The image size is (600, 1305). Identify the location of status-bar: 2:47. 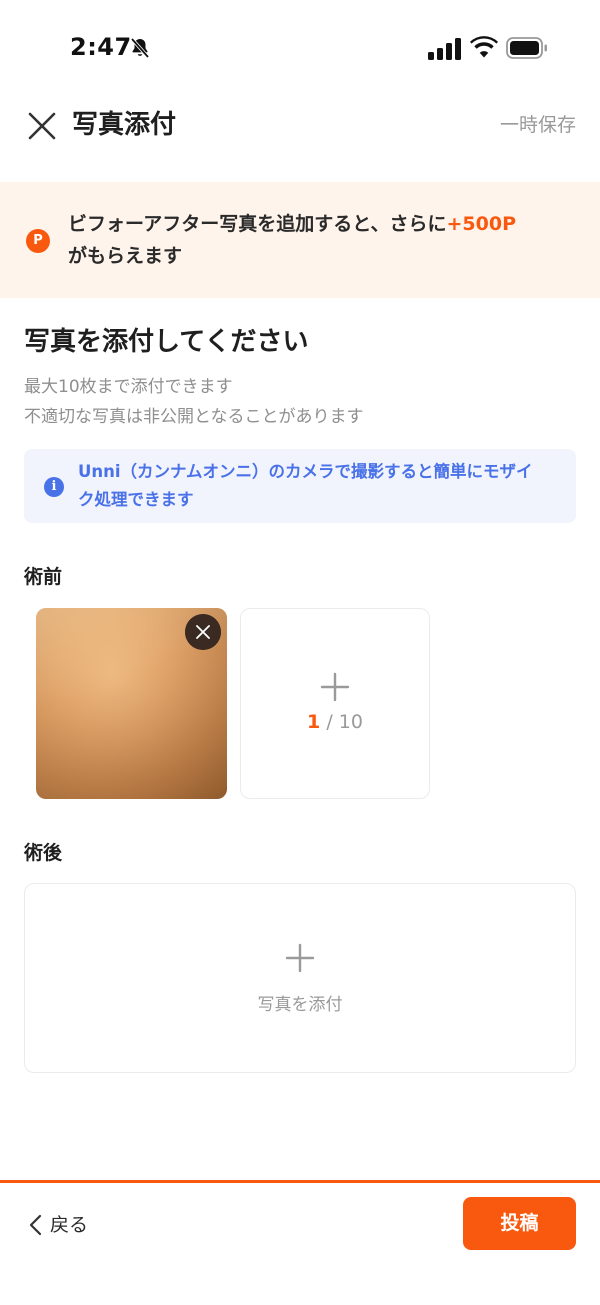
(300, 48).